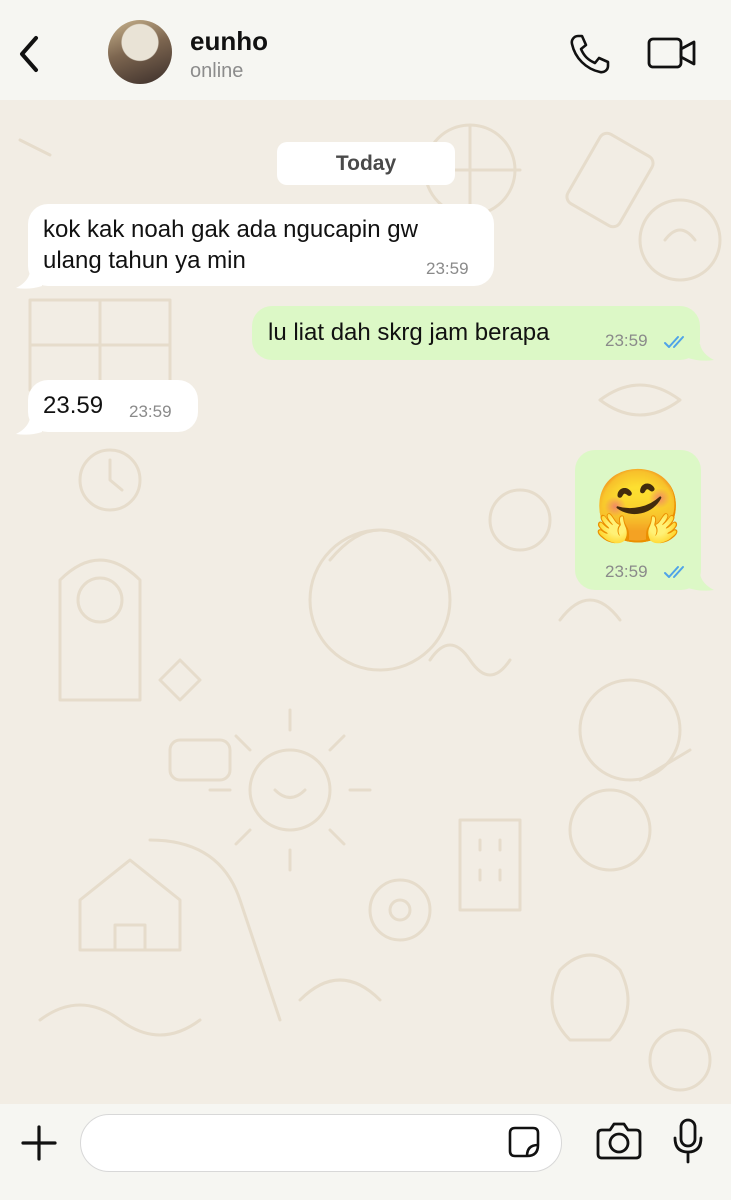 The image size is (731, 1200). What do you see at coordinates (672, 53) in the screenshot?
I see `video-camera-icon` at bounding box center [672, 53].